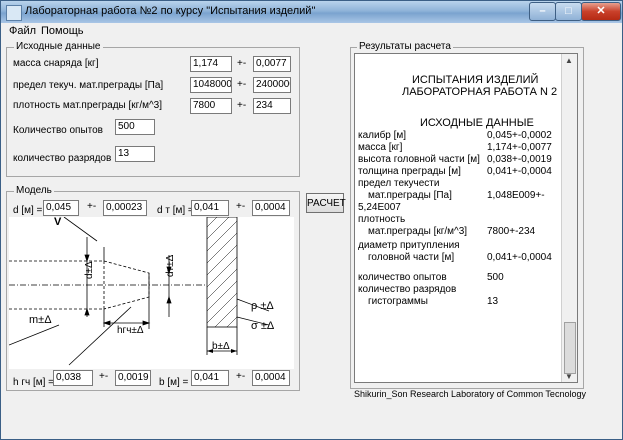 The height and width of the screenshot is (440, 623). I want to click on b-input: 0,041, so click(210, 378).